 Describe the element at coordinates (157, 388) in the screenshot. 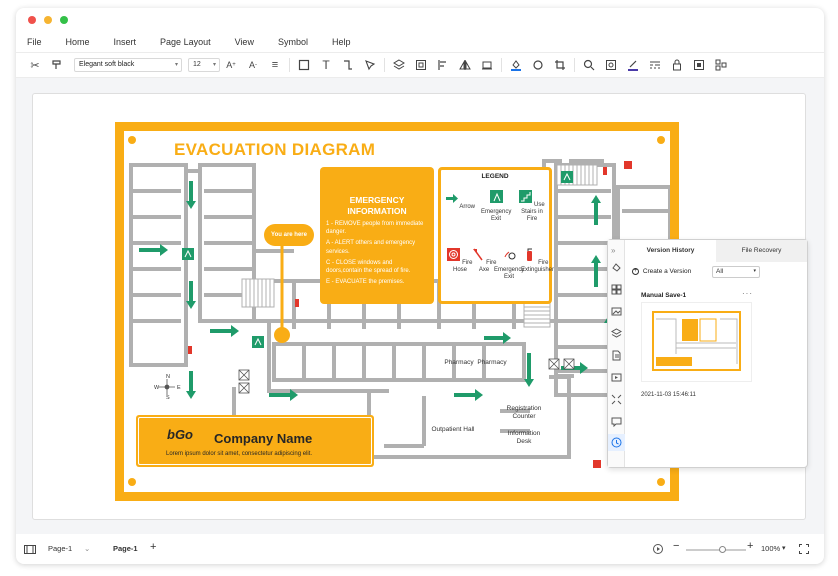

I see `compass-west: W` at that location.